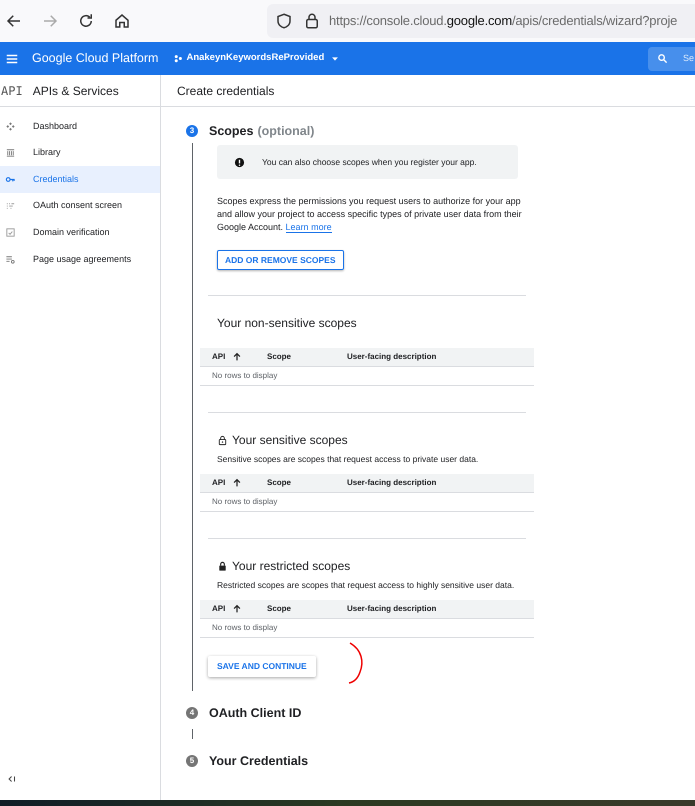 The width and height of the screenshot is (695, 806). What do you see at coordinates (80, 126) in the screenshot?
I see `sidebar-item: Dashboard` at bounding box center [80, 126].